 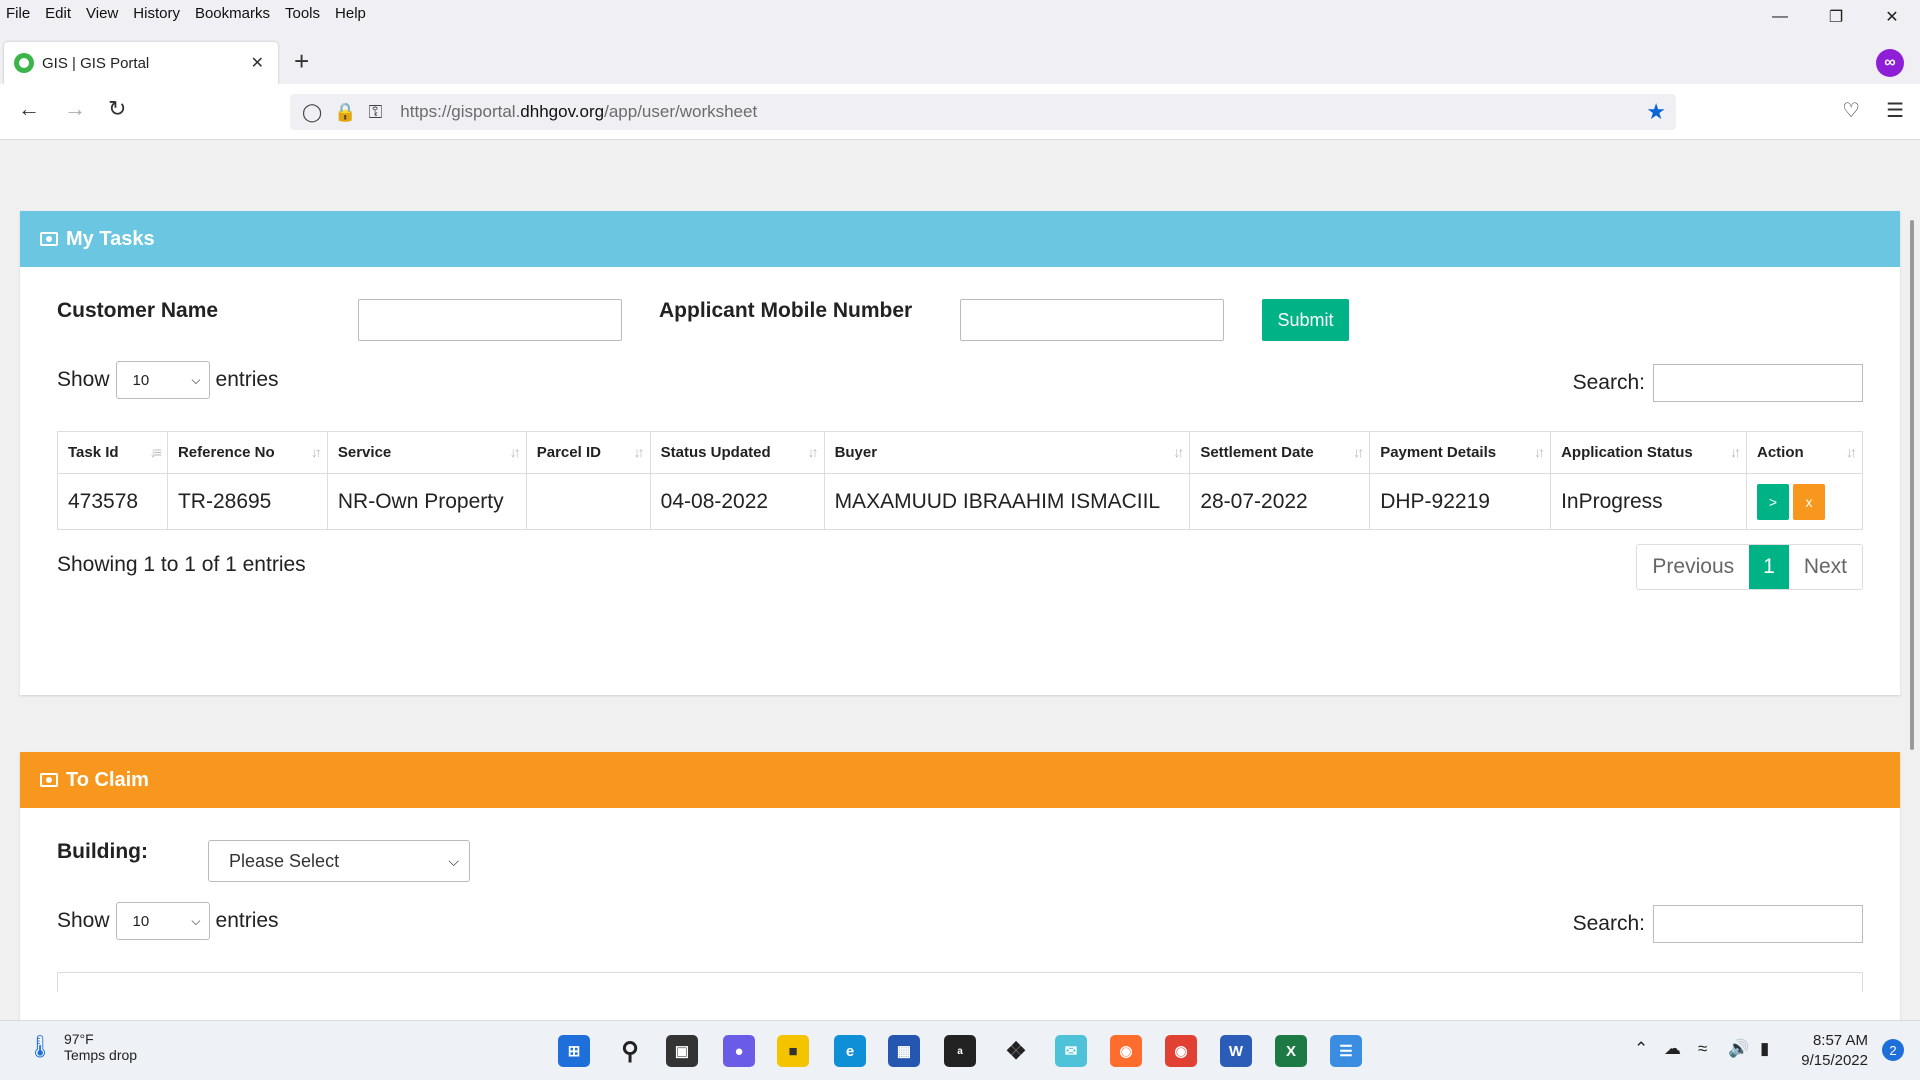 I want to click on claim-search-input, so click(x=1758, y=924).